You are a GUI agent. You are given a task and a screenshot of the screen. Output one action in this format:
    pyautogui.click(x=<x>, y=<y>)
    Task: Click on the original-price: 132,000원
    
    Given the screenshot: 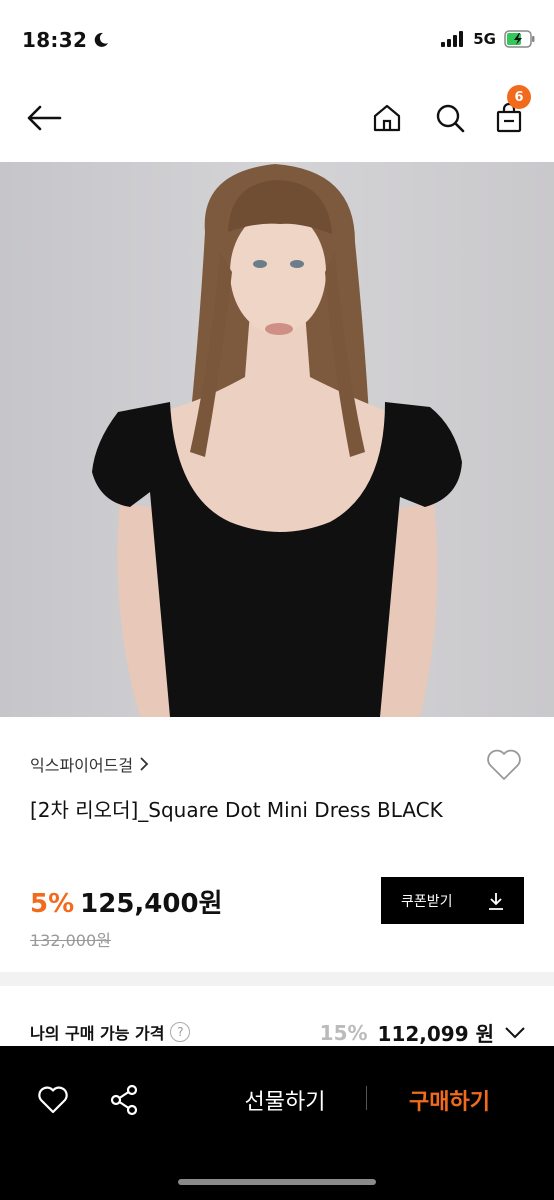 What is the action you would take?
    pyautogui.click(x=70, y=940)
    